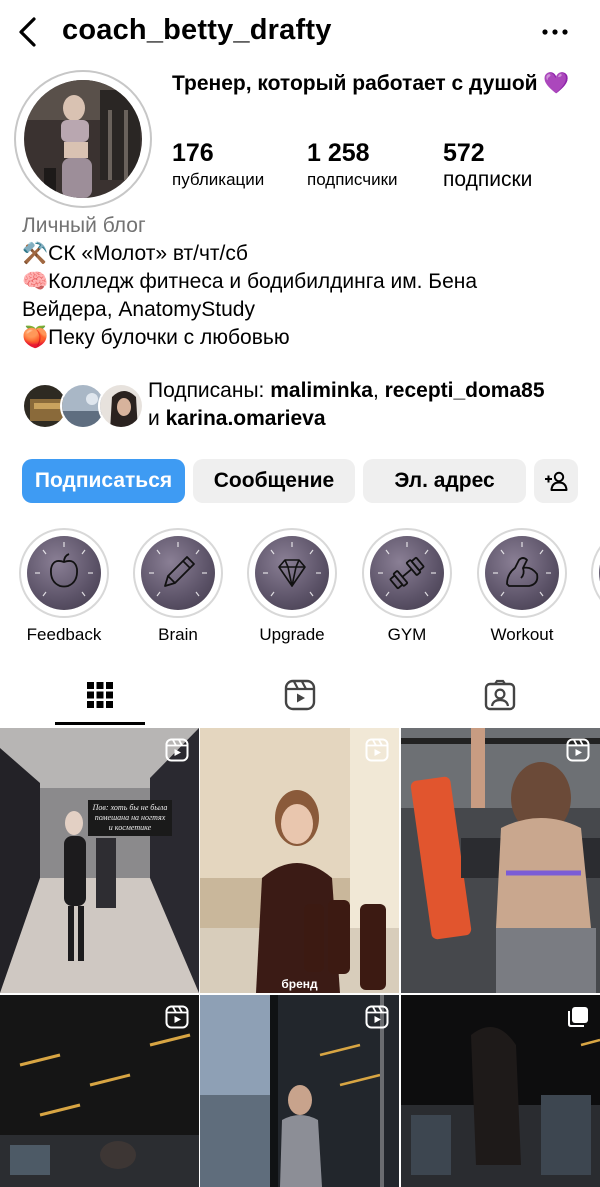 This screenshot has width=600, height=1187. I want to click on email-button: Эл. адрес, so click(444, 481).